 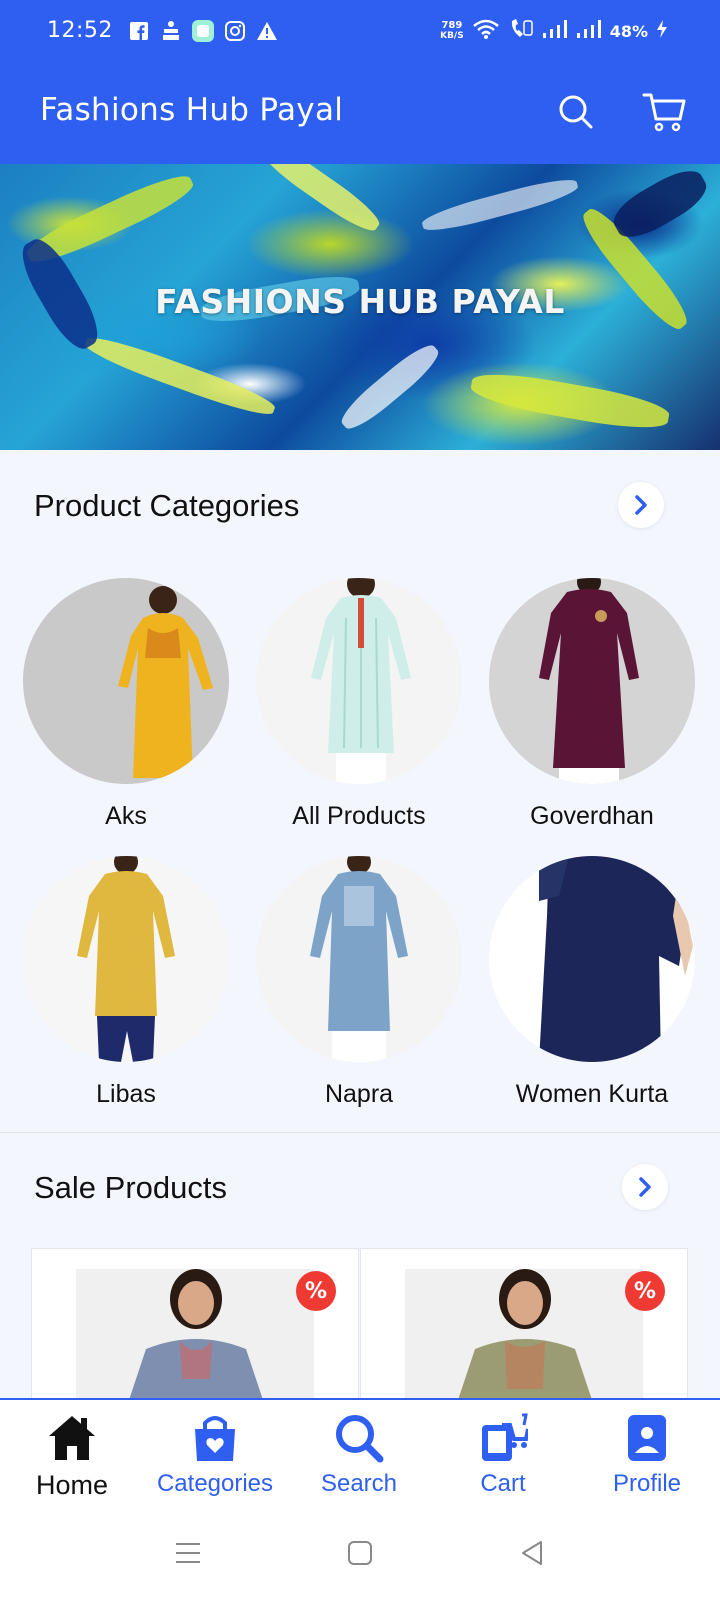 What do you see at coordinates (139, 31) in the screenshot?
I see `facebook-icon` at bounding box center [139, 31].